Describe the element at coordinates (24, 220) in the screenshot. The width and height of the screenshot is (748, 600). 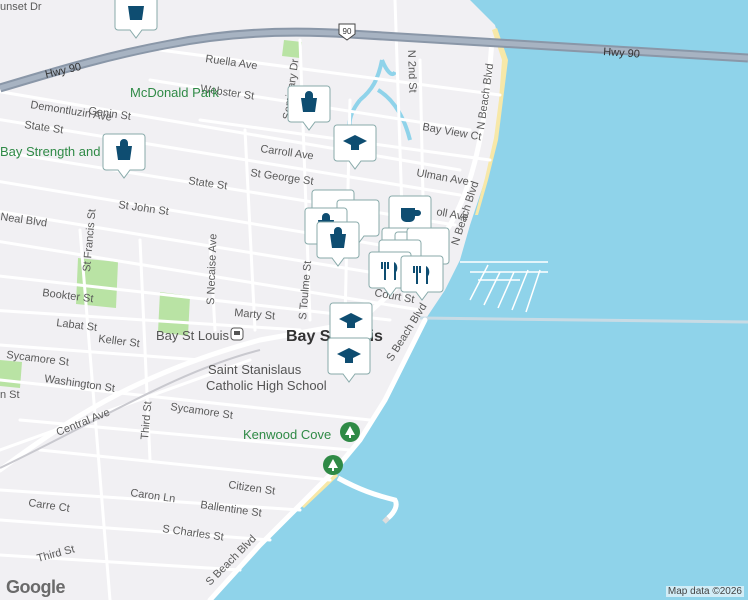
I see `street-label: Neal Blvd` at that location.